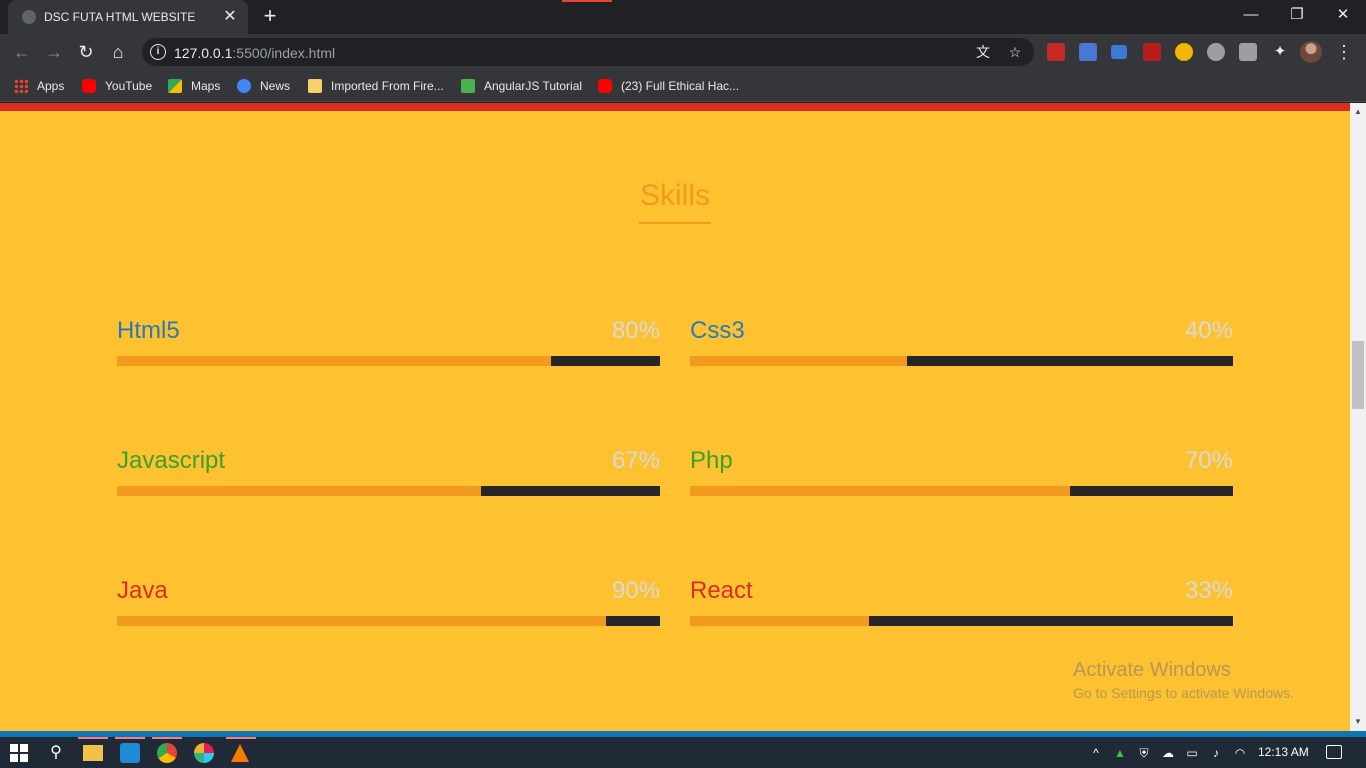 The image size is (1366, 768). Describe the element at coordinates (1152, 52) in the screenshot. I see `adobe-acrobat-extension-icon` at that location.